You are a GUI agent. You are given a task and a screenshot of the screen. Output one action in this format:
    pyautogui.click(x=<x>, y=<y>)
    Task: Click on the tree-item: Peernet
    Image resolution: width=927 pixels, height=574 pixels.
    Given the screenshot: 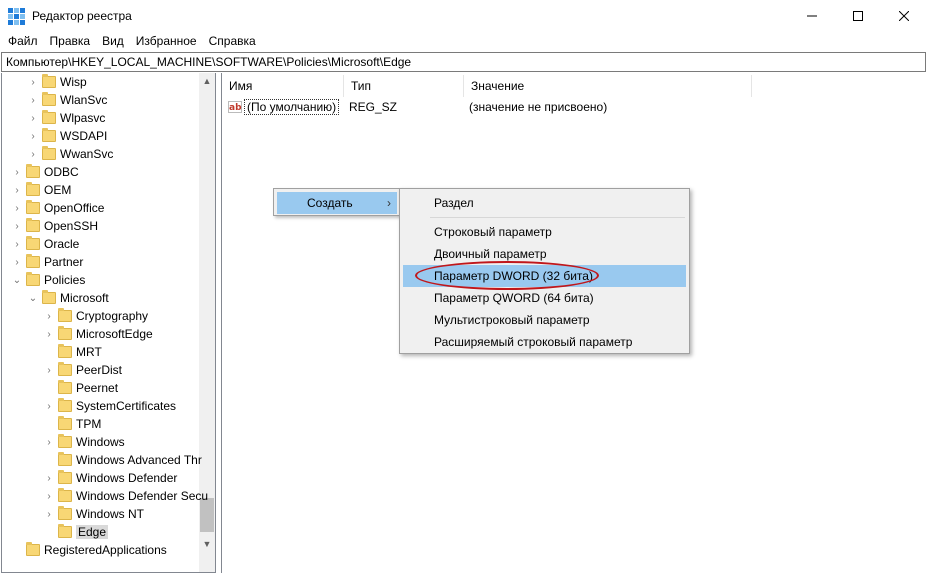 What is the action you would take?
    pyautogui.click(x=81, y=388)
    